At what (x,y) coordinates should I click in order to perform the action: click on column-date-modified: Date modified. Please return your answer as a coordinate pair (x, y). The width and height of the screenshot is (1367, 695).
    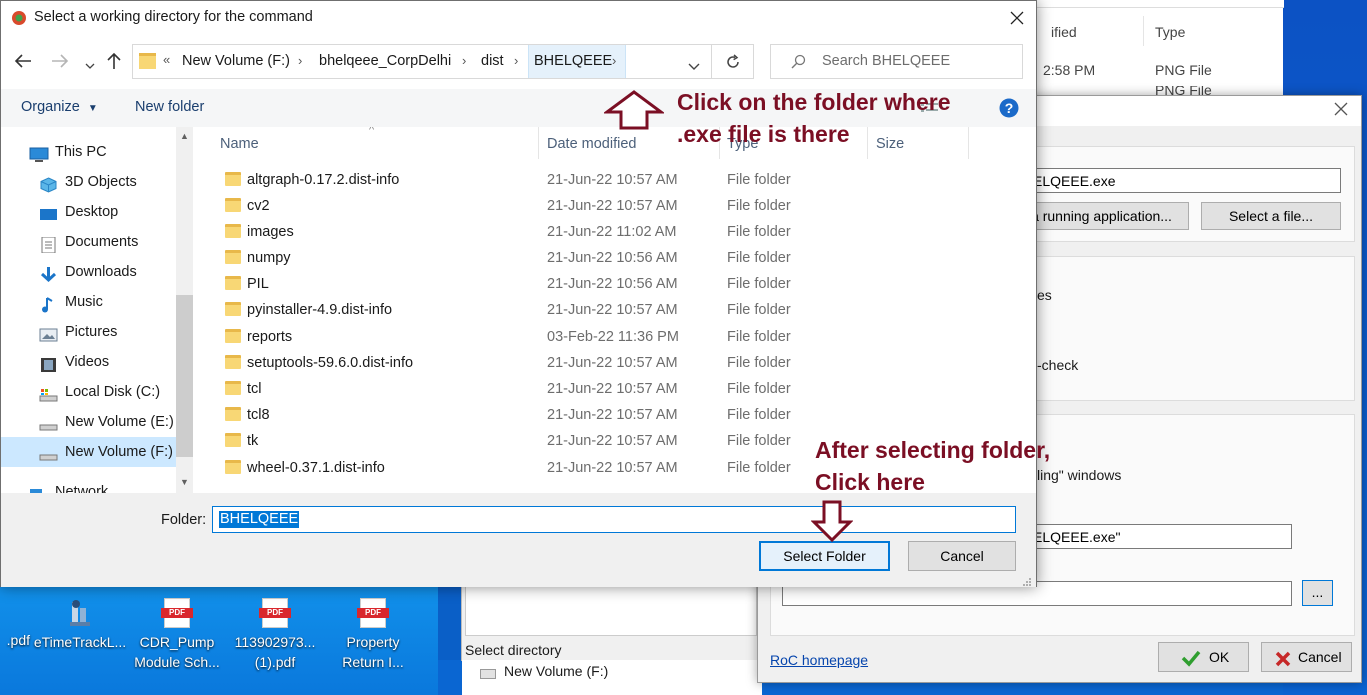
    Looking at the image, I should click on (591, 146).